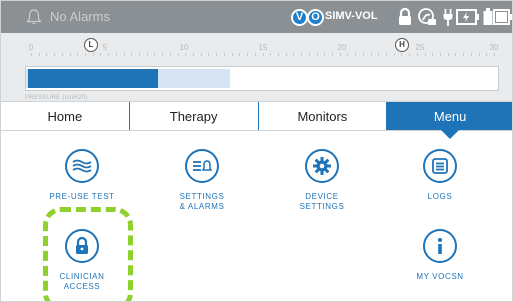  Describe the element at coordinates (440, 276) in the screenshot. I see `menu-label: MY VOCSN` at that location.